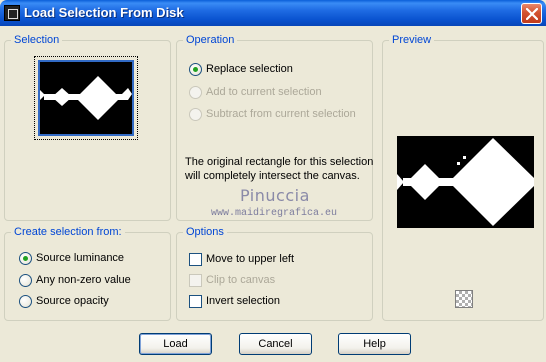 This screenshot has width=546, height=362. I want to click on selection-shape, so click(86, 98).